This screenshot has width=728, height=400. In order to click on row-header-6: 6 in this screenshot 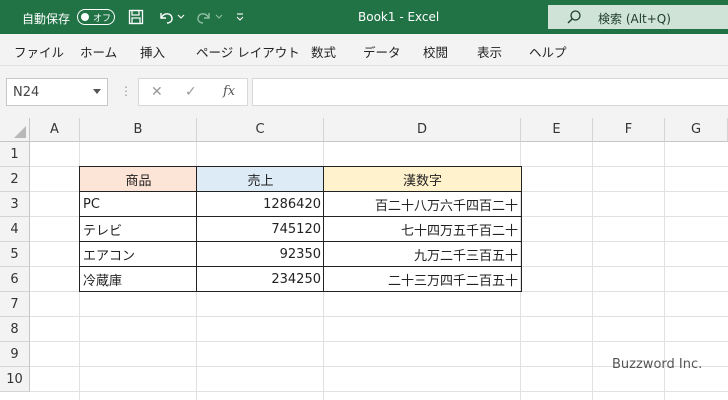, I will do `click(15, 279)`.